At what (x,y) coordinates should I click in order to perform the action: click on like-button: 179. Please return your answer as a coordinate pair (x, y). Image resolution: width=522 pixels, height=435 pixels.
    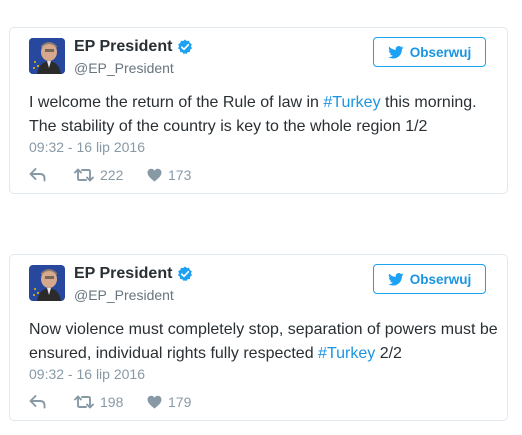
    Looking at the image, I should click on (169, 402).